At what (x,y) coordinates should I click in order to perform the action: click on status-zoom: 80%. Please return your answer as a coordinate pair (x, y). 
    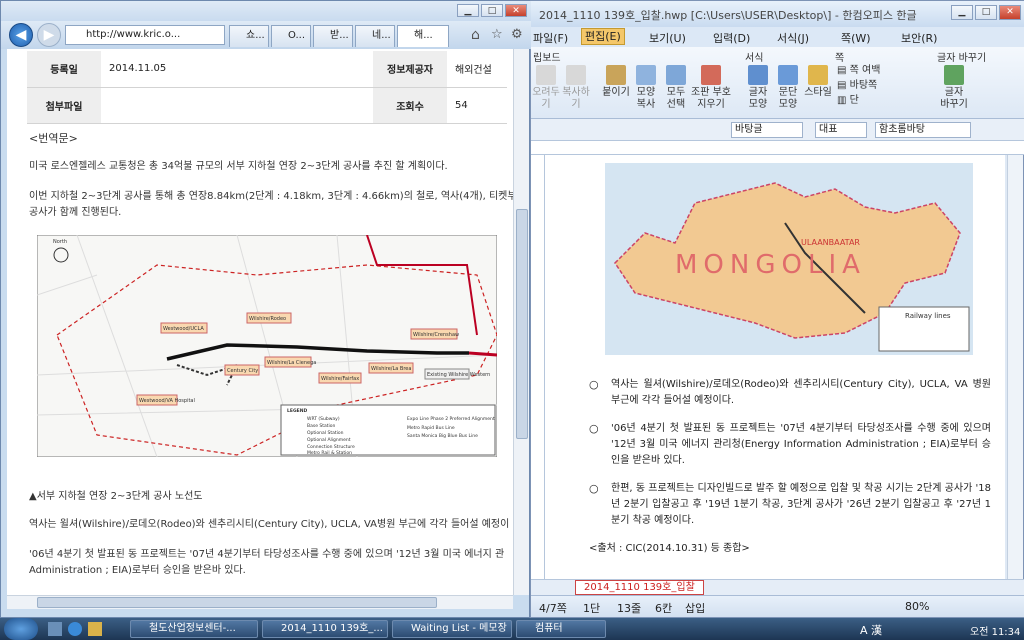
    Looking at the image, I should click on (917, 606).